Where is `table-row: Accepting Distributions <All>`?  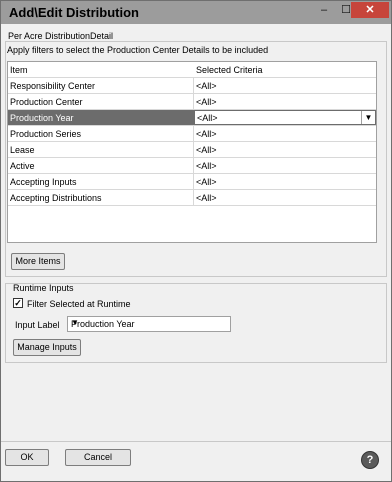
table-row: Accepting Distributions <All> is located at coordinates (192, 198).